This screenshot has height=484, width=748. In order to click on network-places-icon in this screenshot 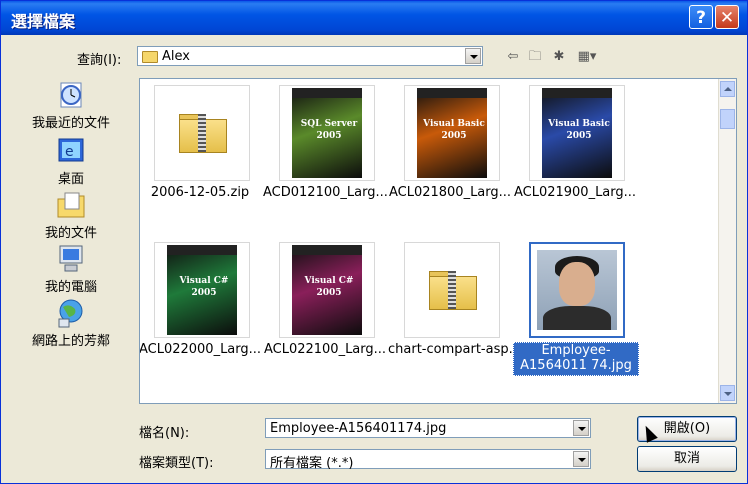, I will do `click(71, 313)`.